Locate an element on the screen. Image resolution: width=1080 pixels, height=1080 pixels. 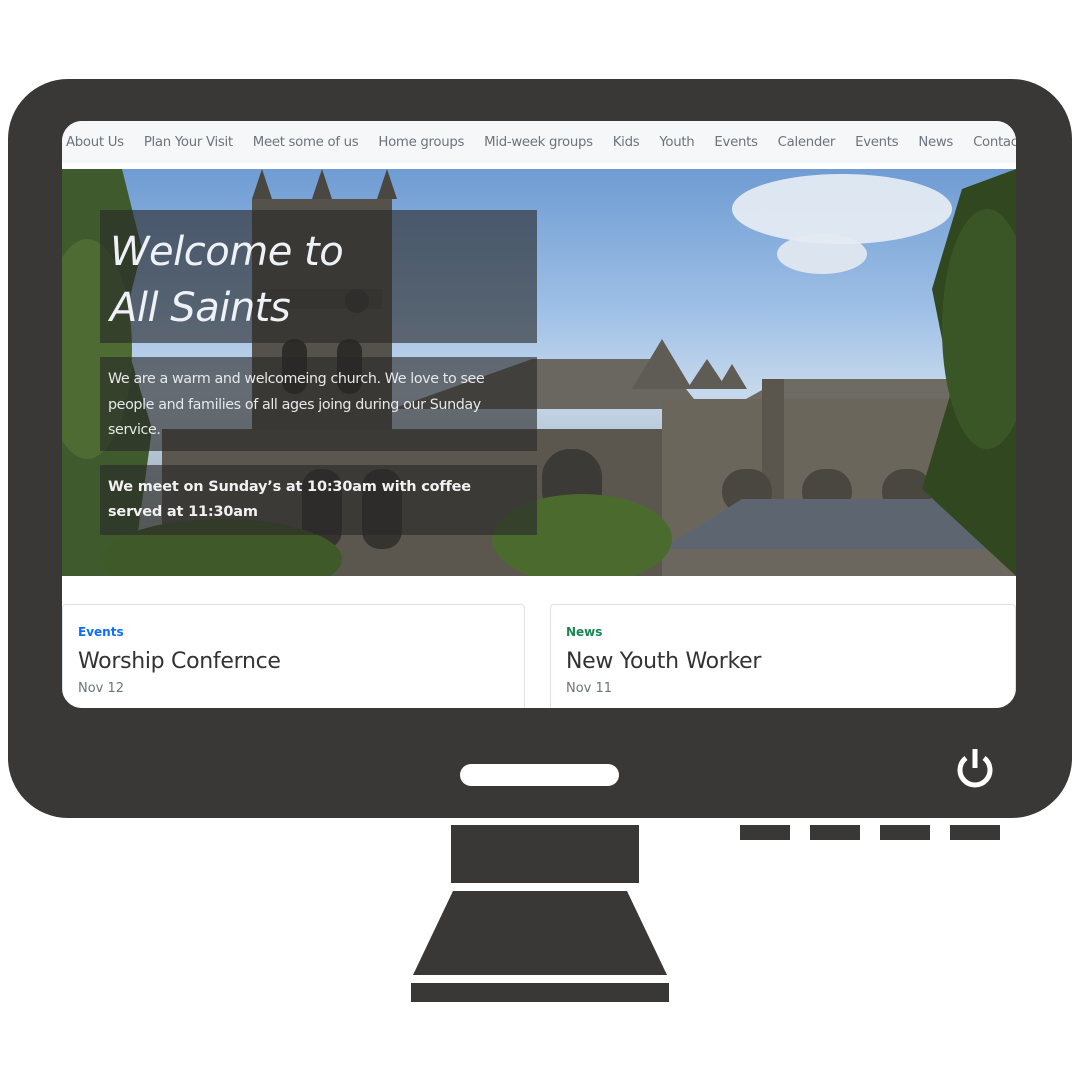
title-line-1: Welcome to is located at coordinates (227, 252).